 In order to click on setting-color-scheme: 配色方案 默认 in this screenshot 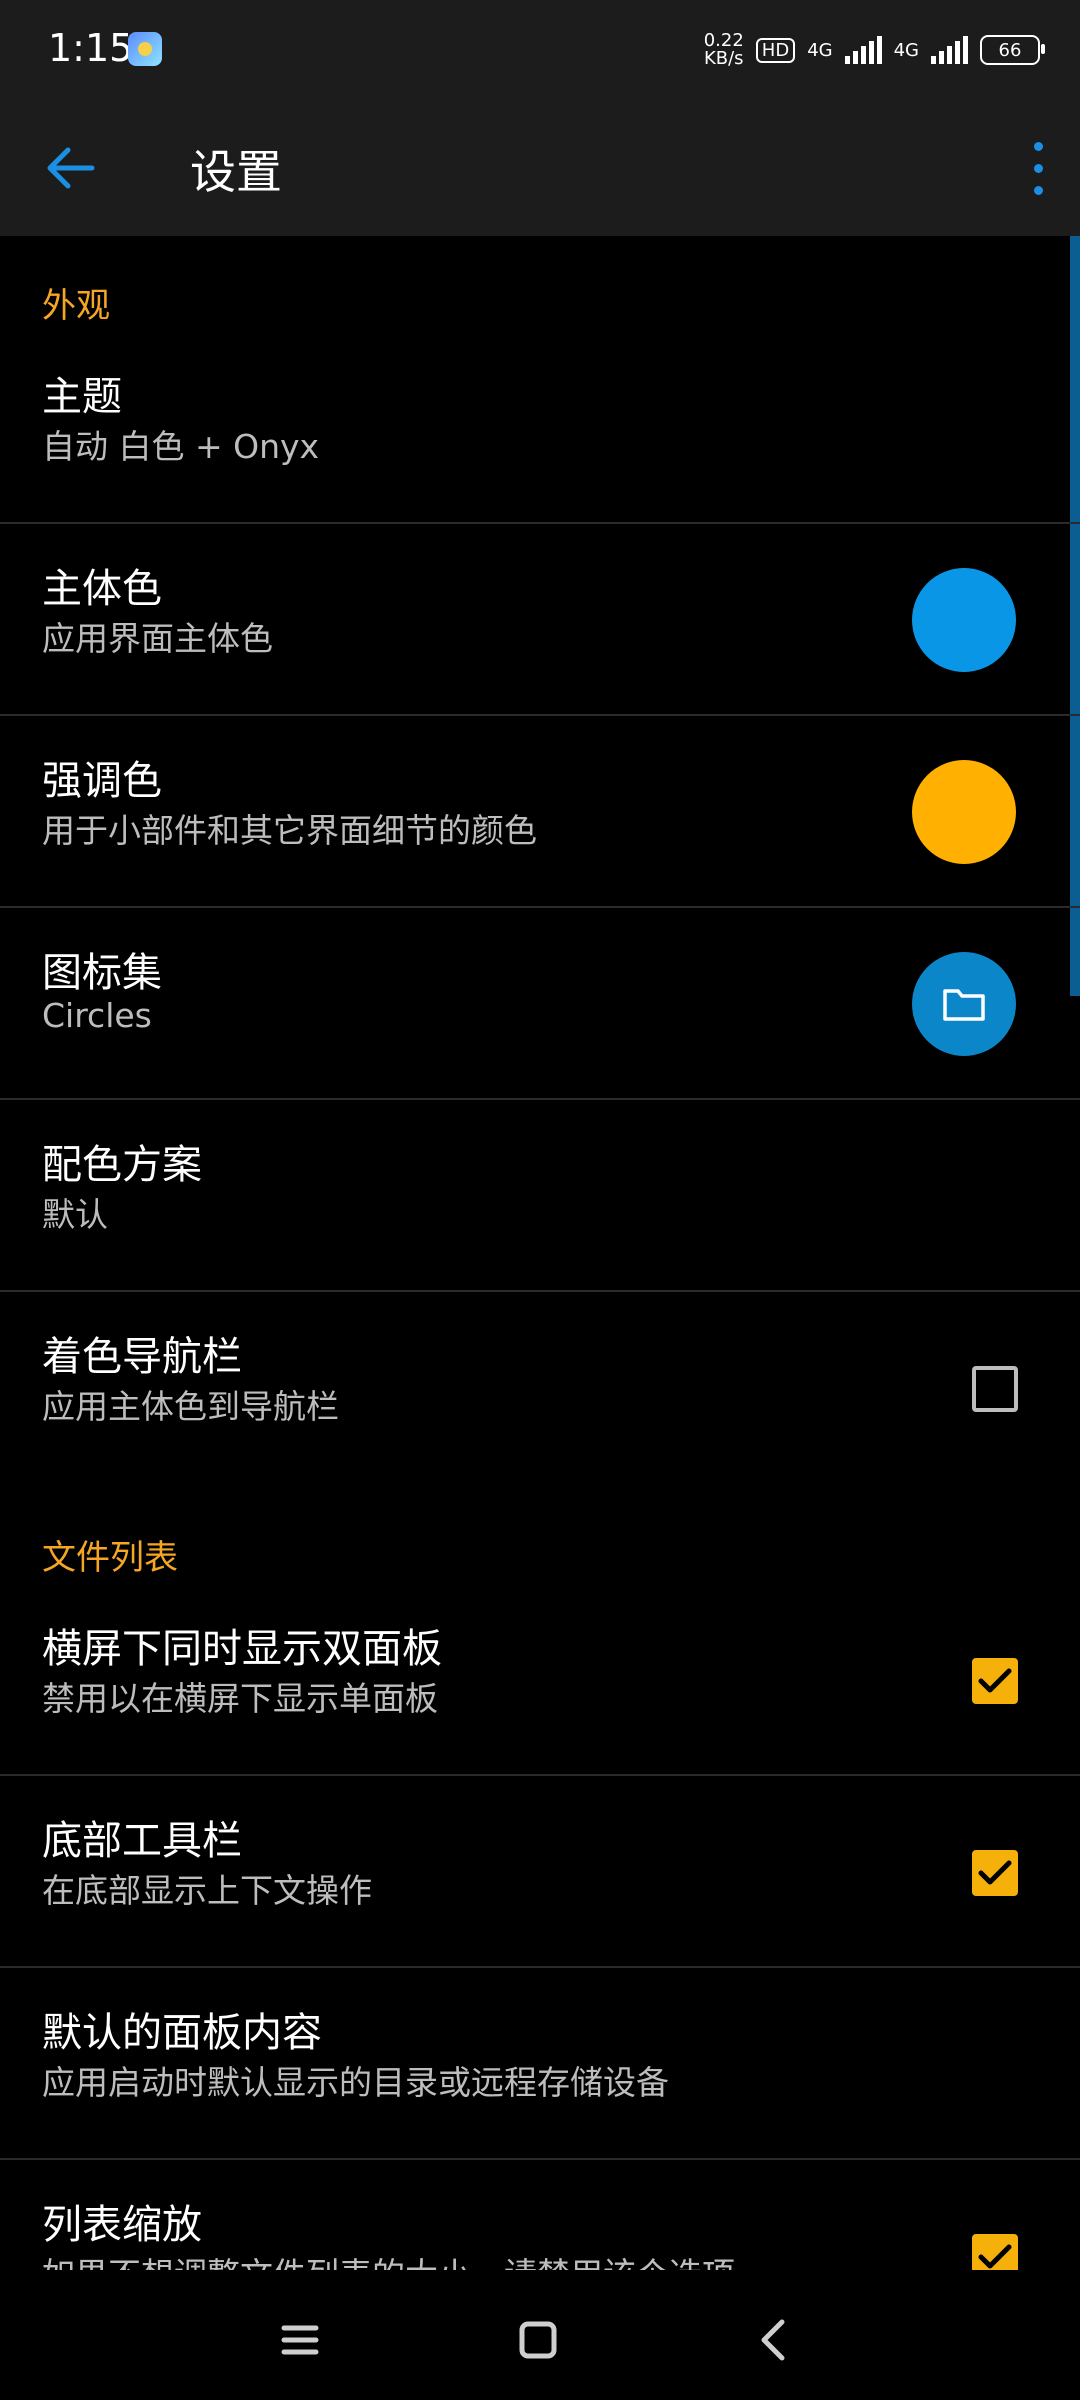, I will do `click(540, 1196)`.